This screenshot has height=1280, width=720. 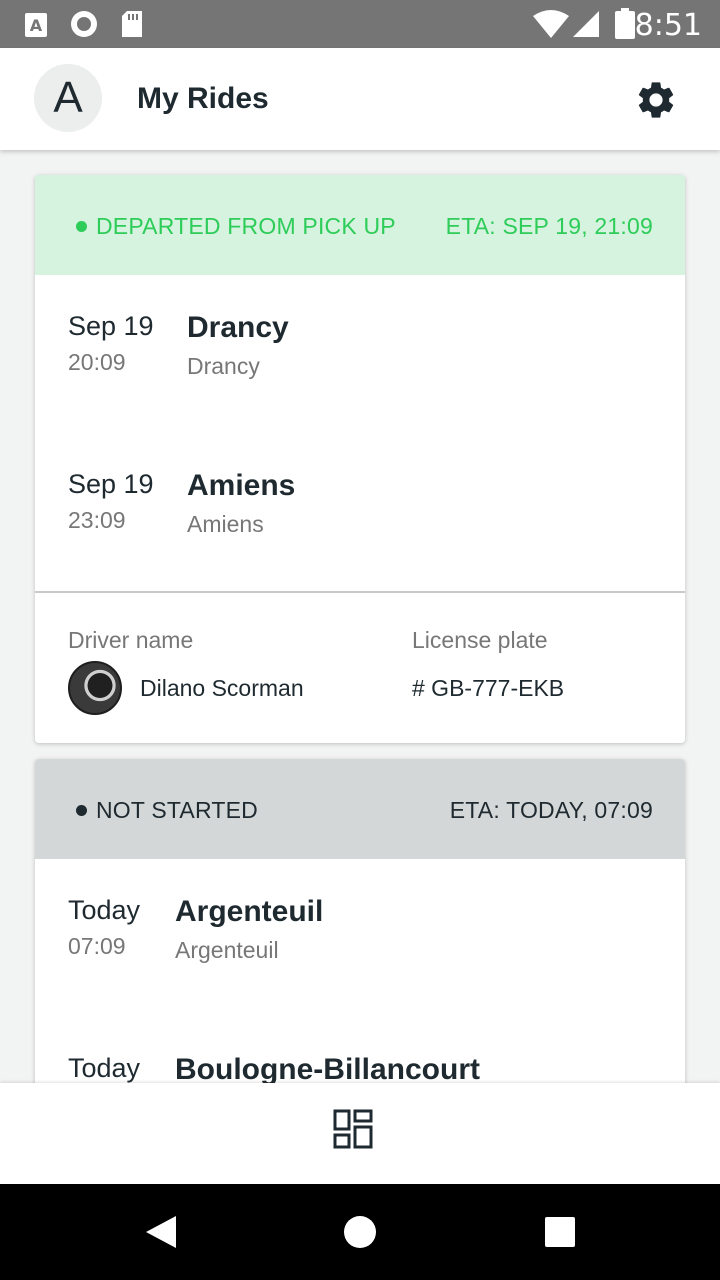 I want to click on pickup-stop: Sep 19 20:09 Drancy Drancy, so click(x=360, y=354).